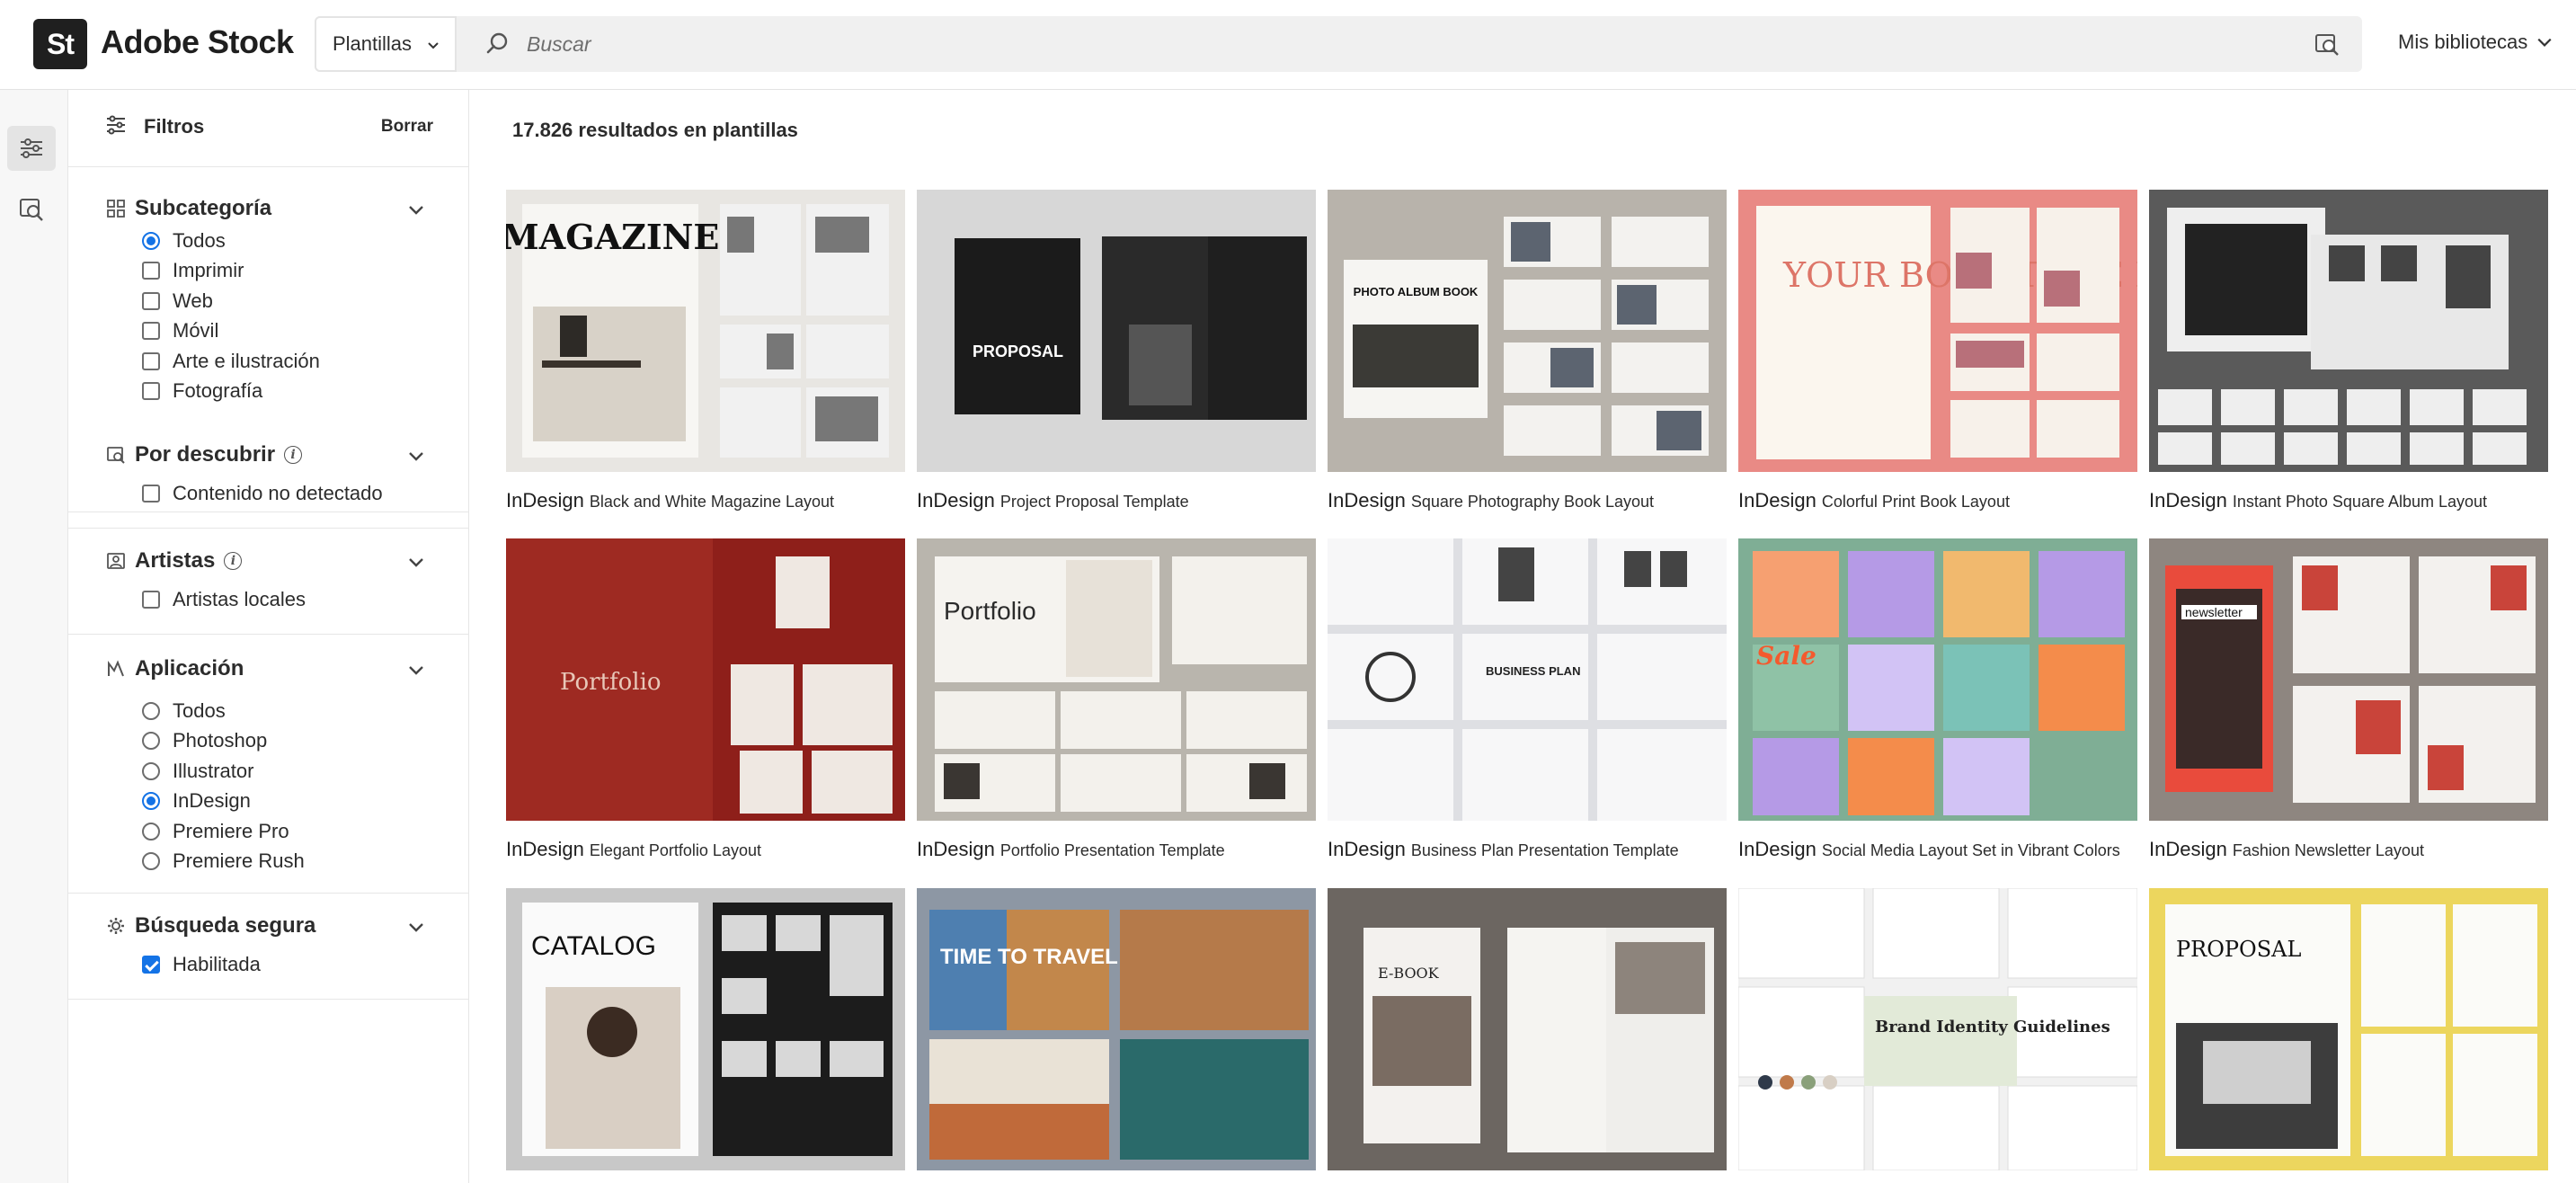  I want to click on option-indesign: InDesign, so click(196, 801).